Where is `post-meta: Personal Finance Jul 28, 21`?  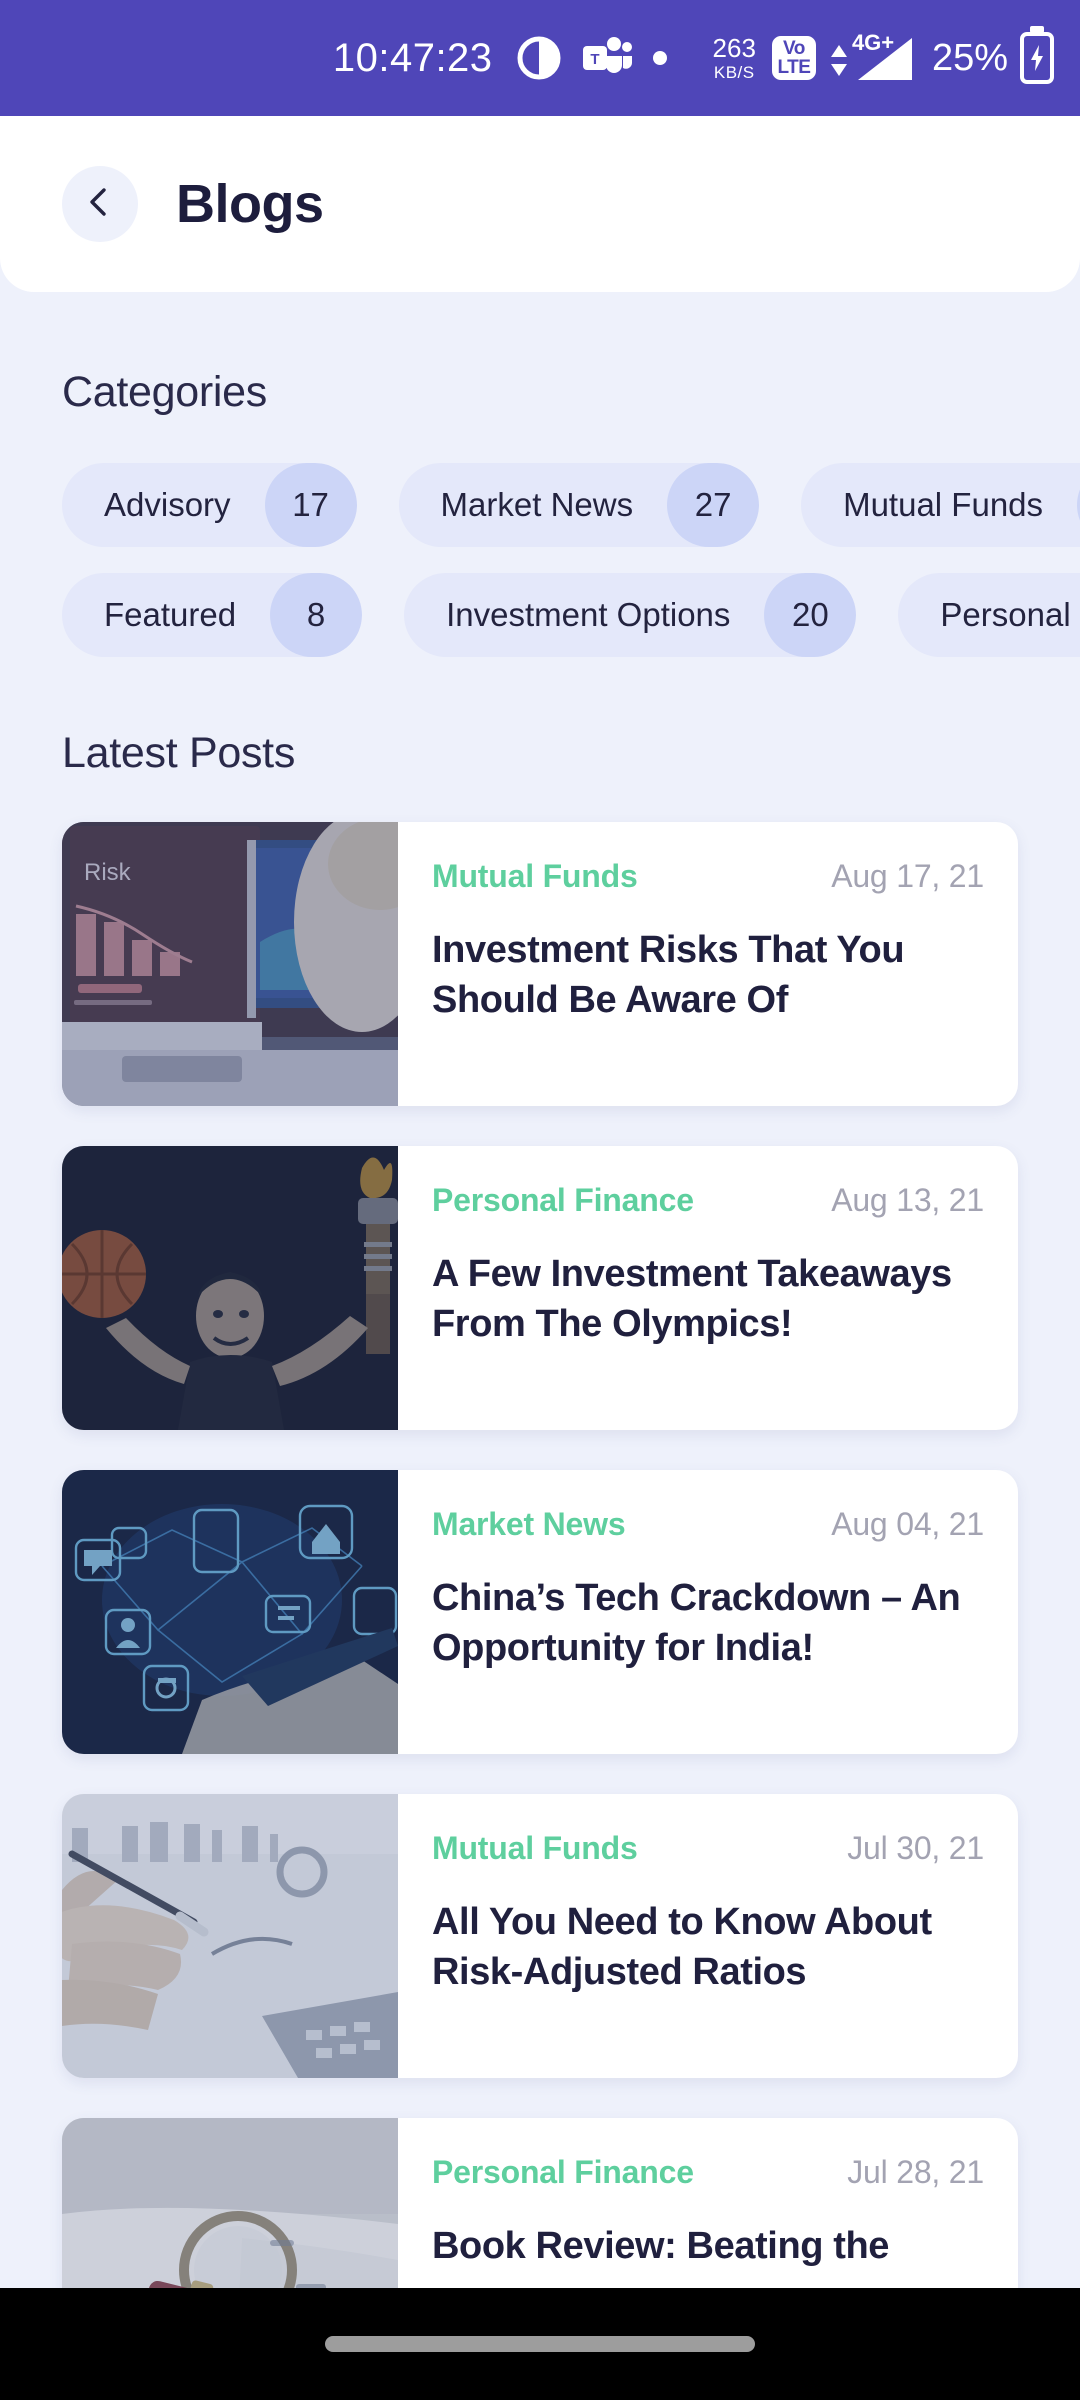
post-meta: Personal Finance Jul 28, 21 is located at coordinates (708, 2172).